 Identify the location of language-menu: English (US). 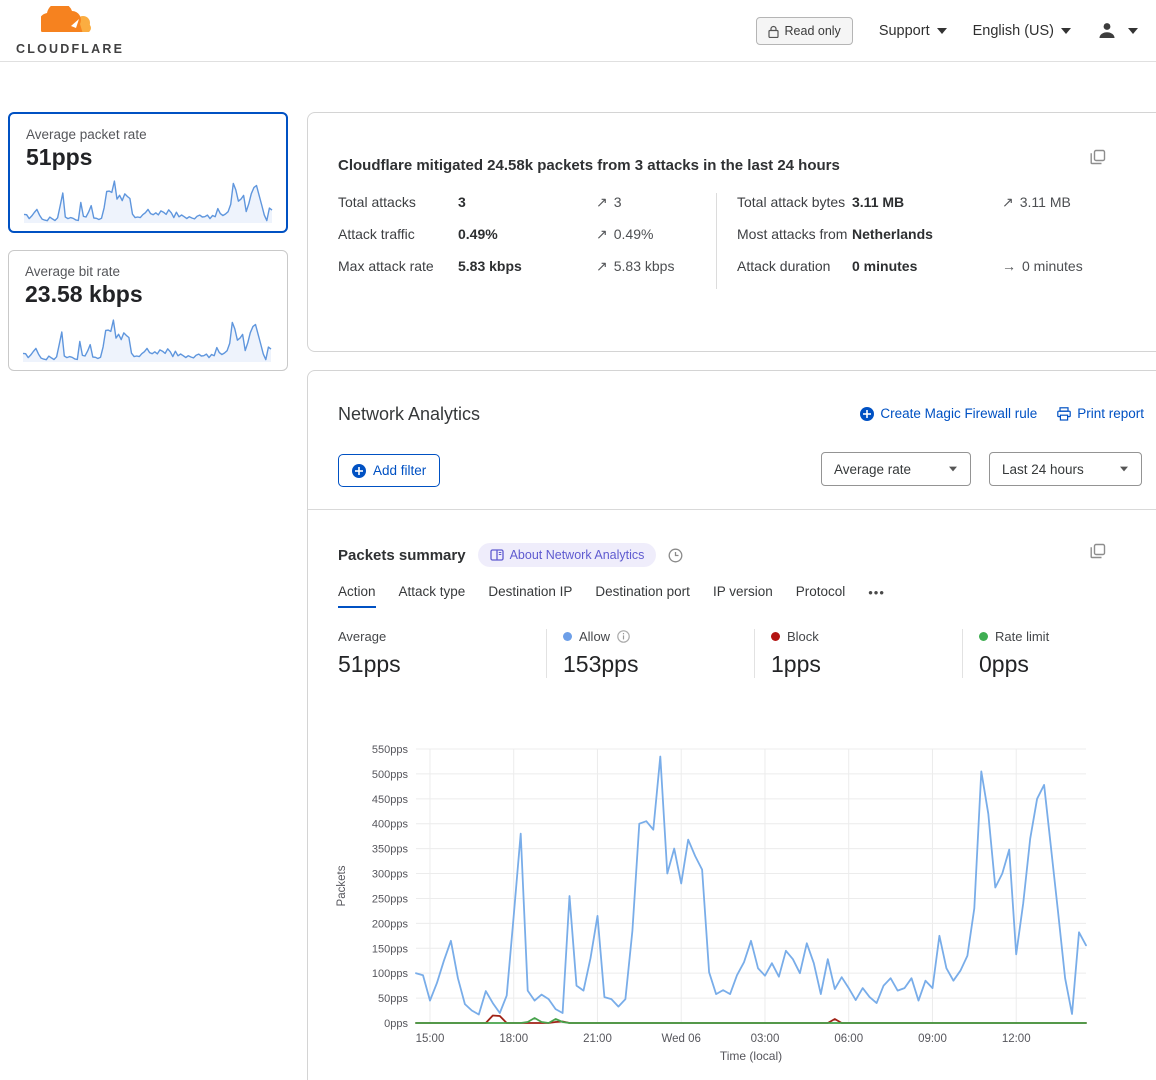
(1022, 31).